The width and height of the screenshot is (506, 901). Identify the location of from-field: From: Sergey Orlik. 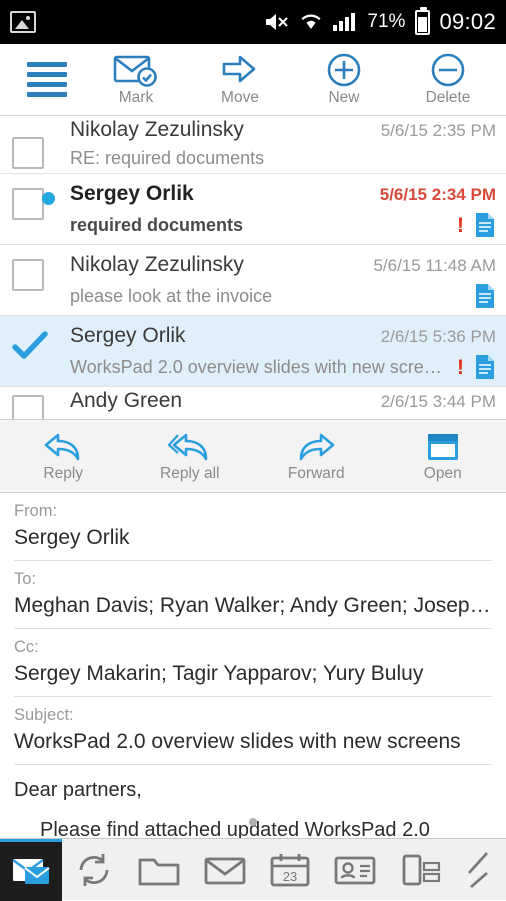
(253, 527).